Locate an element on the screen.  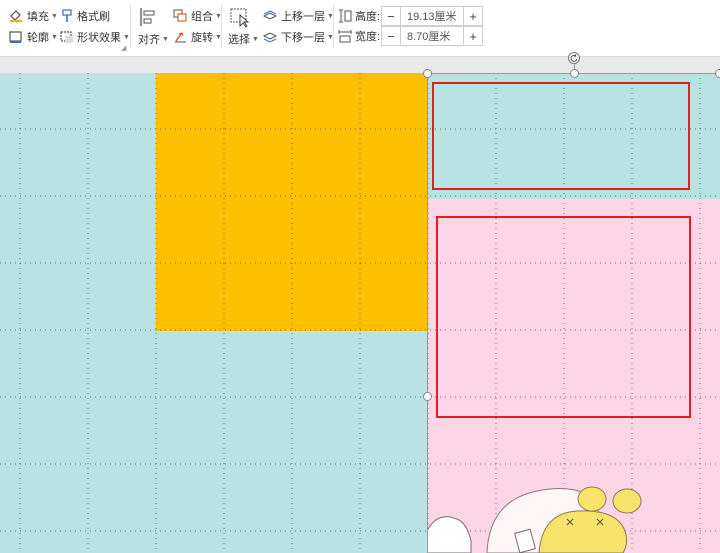
fill-caret-icon: ▼ is located at coordinates (54, 16).